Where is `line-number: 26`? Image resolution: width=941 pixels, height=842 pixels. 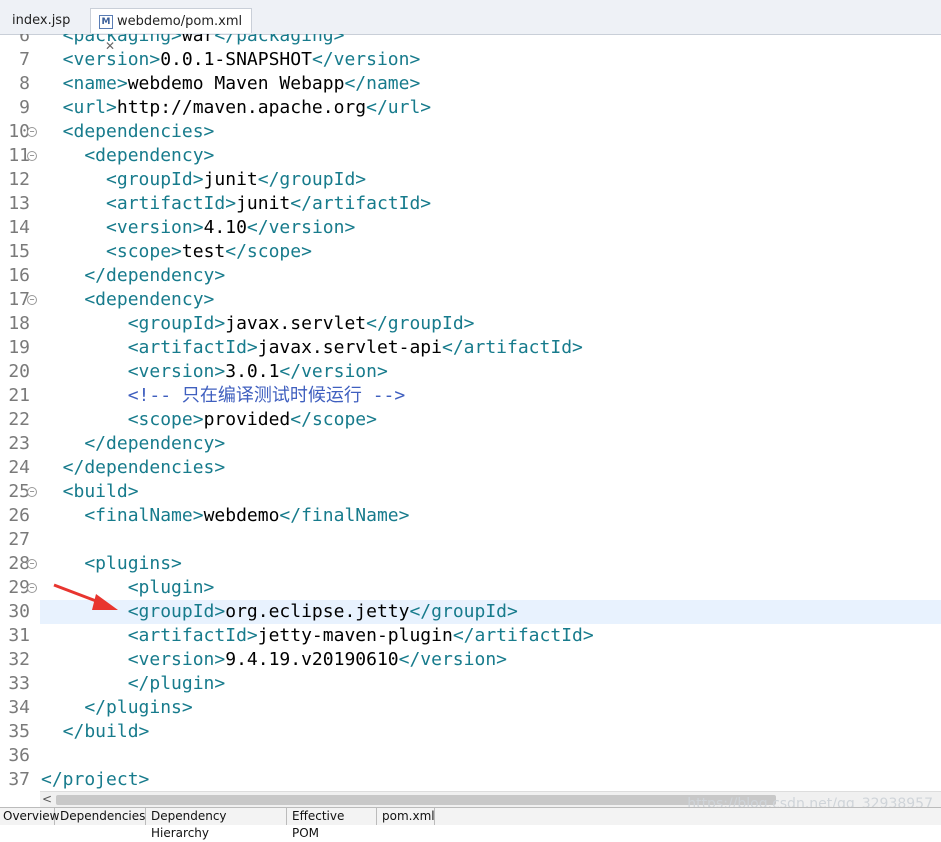
line-number: 26 is located at coordinates (19, 515).